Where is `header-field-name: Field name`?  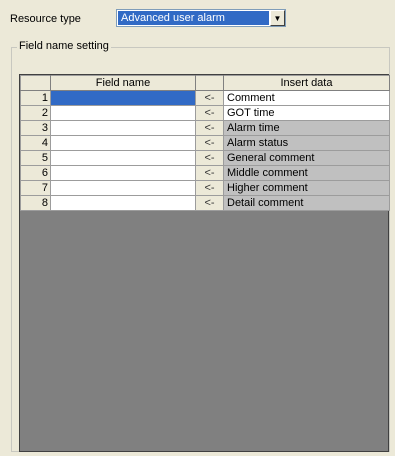
header-field-name: Field name is located at coordinates (123, 83).